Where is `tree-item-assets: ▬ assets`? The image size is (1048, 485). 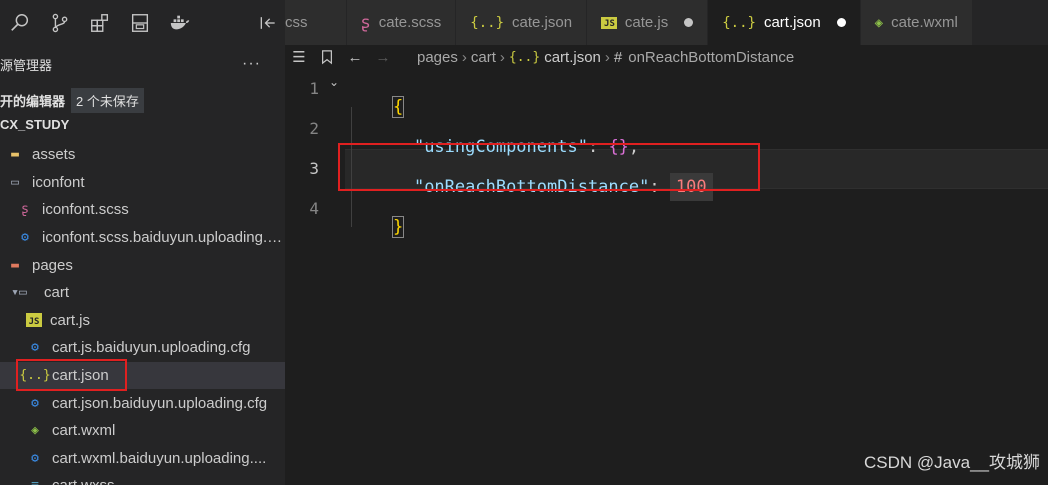 tree-item-assets: ▬ assets is located at coordinates (142, 155).